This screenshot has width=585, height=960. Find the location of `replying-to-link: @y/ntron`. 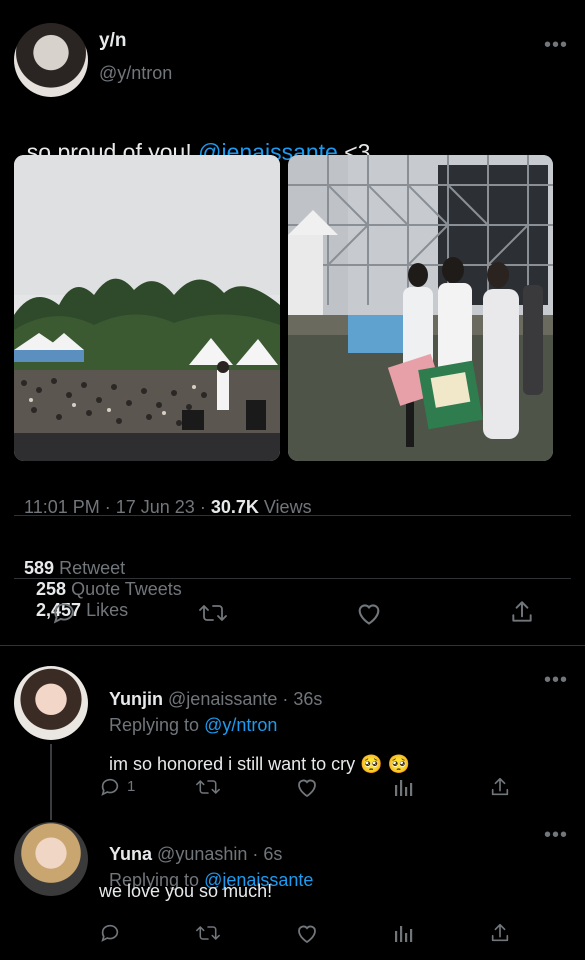

replying-to-link: @y/ntron is located at coordinates (240, 725).